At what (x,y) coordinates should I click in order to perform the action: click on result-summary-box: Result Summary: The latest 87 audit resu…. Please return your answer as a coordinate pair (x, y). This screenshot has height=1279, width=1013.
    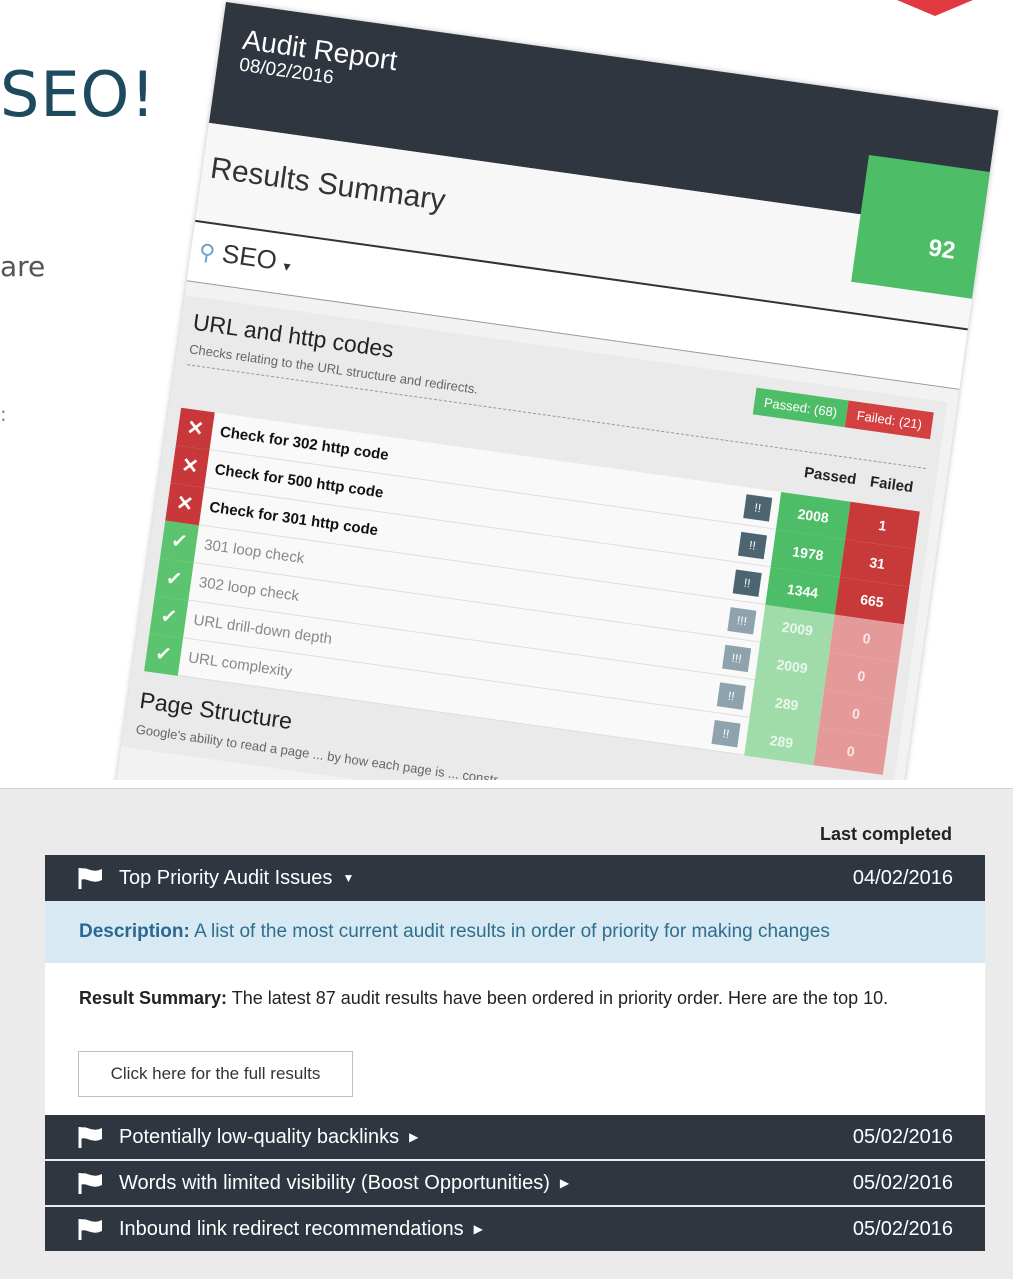
    Looking at the image, I should click on (515, 1039).